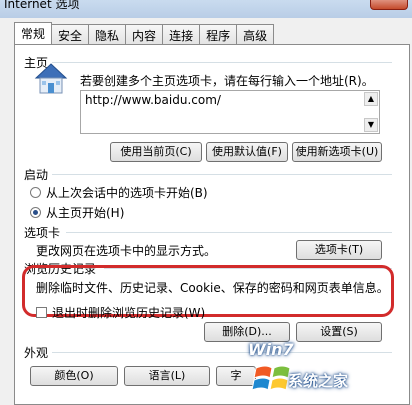 This screenshot has width=412, height=405. What do you see at coordinates (42, 5) in the screenshot?
I see `window-title: Internet 选项` at bounding box center [42, 5].